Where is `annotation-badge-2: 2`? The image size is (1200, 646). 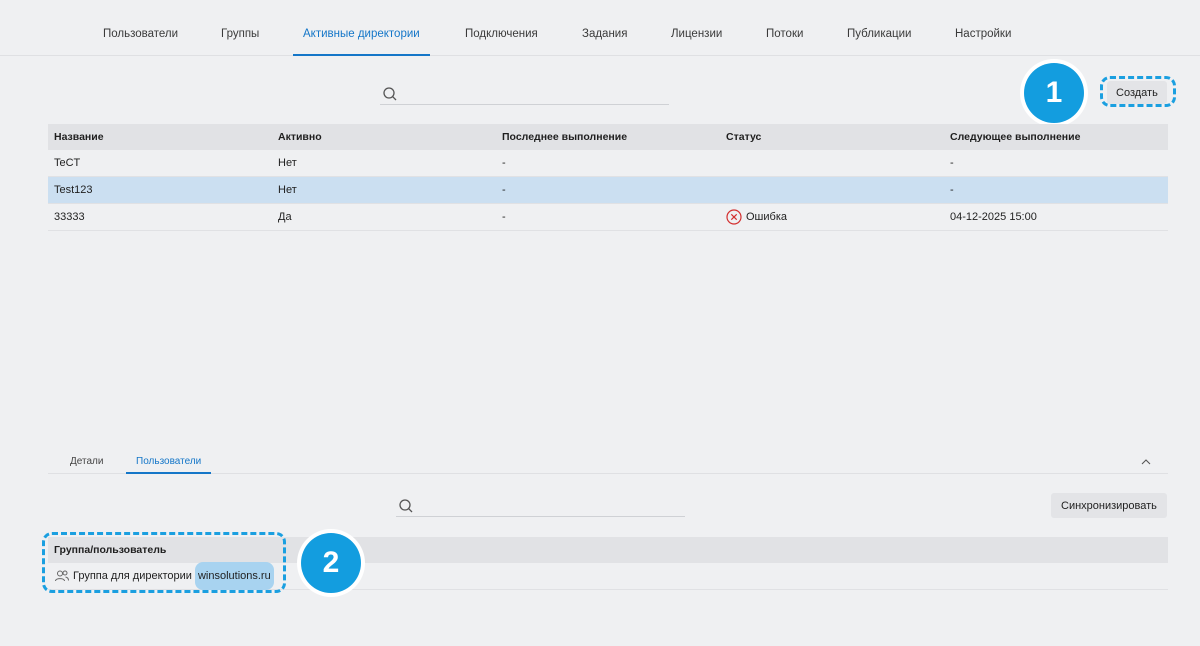 annotation-badge-2: 2 is located at coordinates (331, 563).